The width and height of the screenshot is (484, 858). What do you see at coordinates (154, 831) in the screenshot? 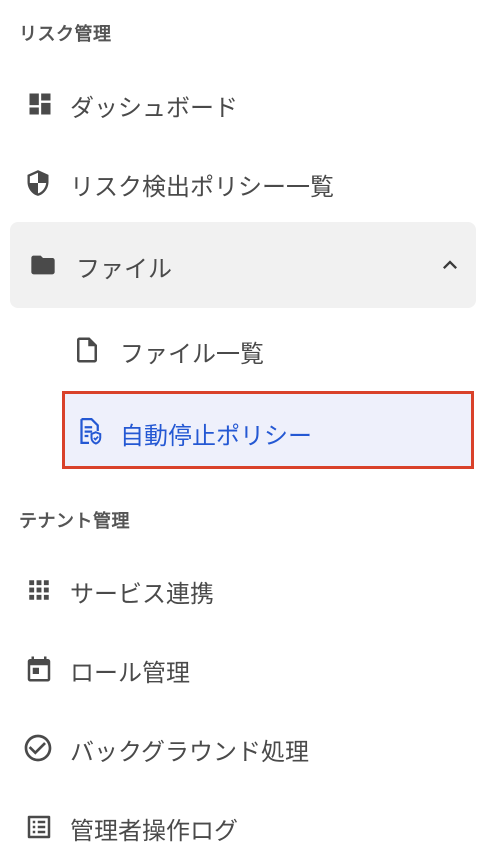
I see `sidebar-item-label: 管理者操作ログ` at bounding box center [154, 831].